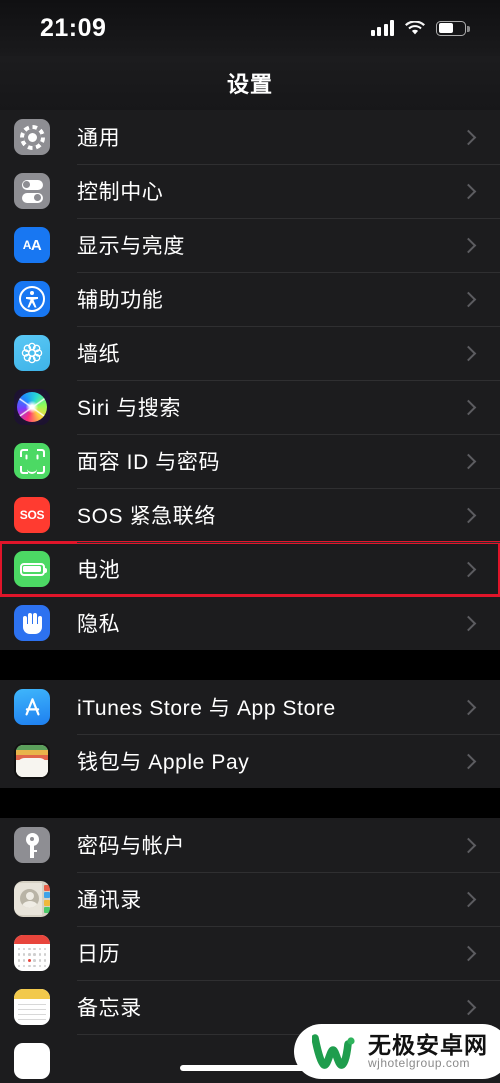 The width and height of the screenshot is (500, 1083). What do you see at coordinates (453, 28) in the screenshot?
I see `battery-icon` at bounding box center [453, 28].